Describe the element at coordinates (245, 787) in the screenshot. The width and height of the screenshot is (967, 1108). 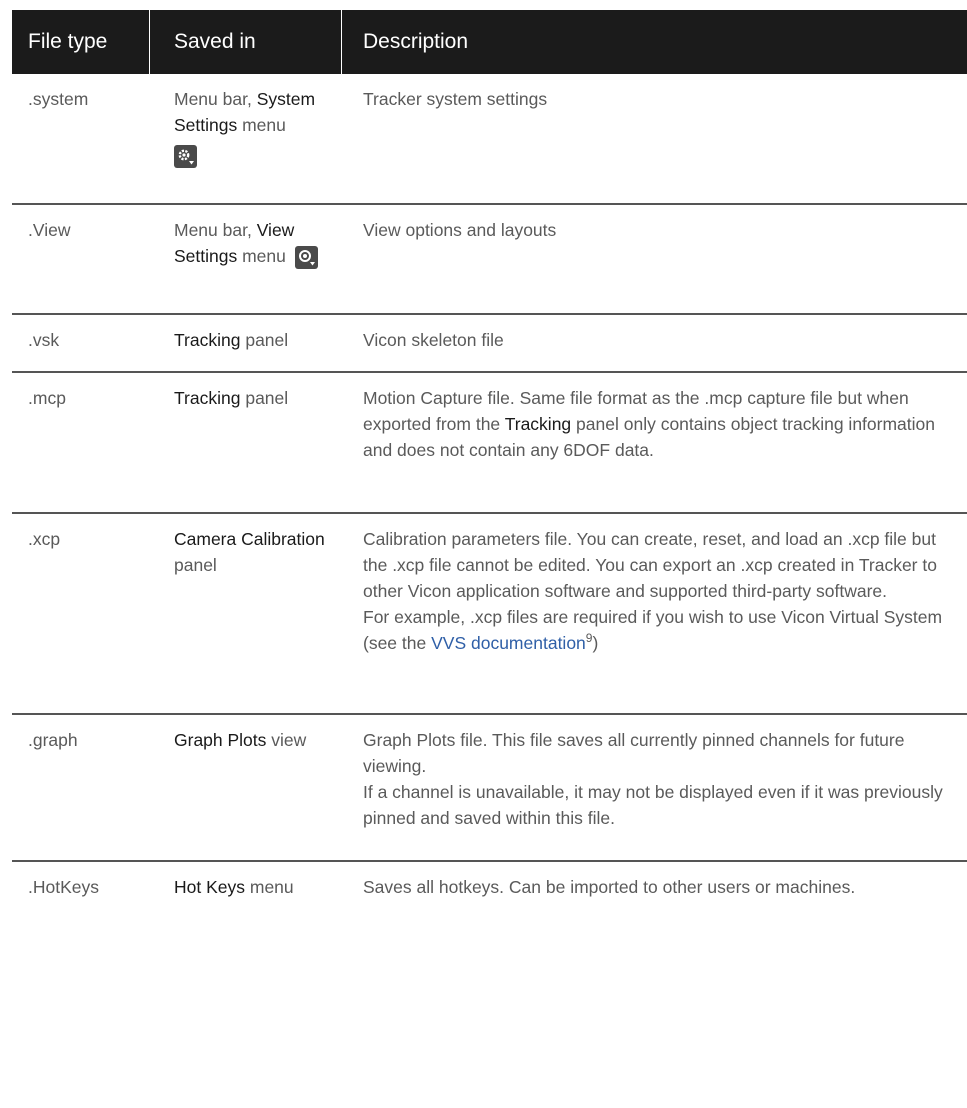
I see `saved-in-cell: Graph Plots view` at that location.